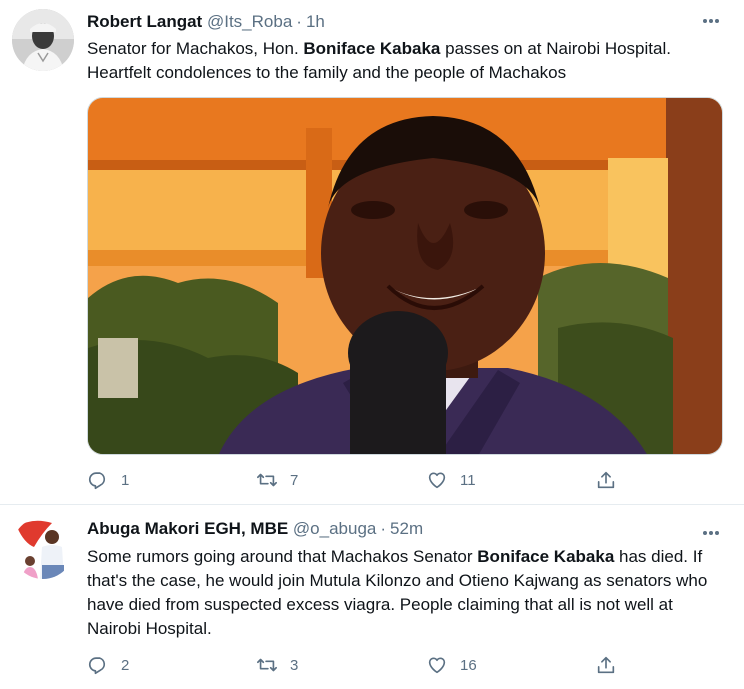 Image resolution: width=744 pixels, height=689 pixels. What do you see at coordinates (108, 480) in the screenshot?
I see `reply-button: 1` at bounding box center [108, 480].